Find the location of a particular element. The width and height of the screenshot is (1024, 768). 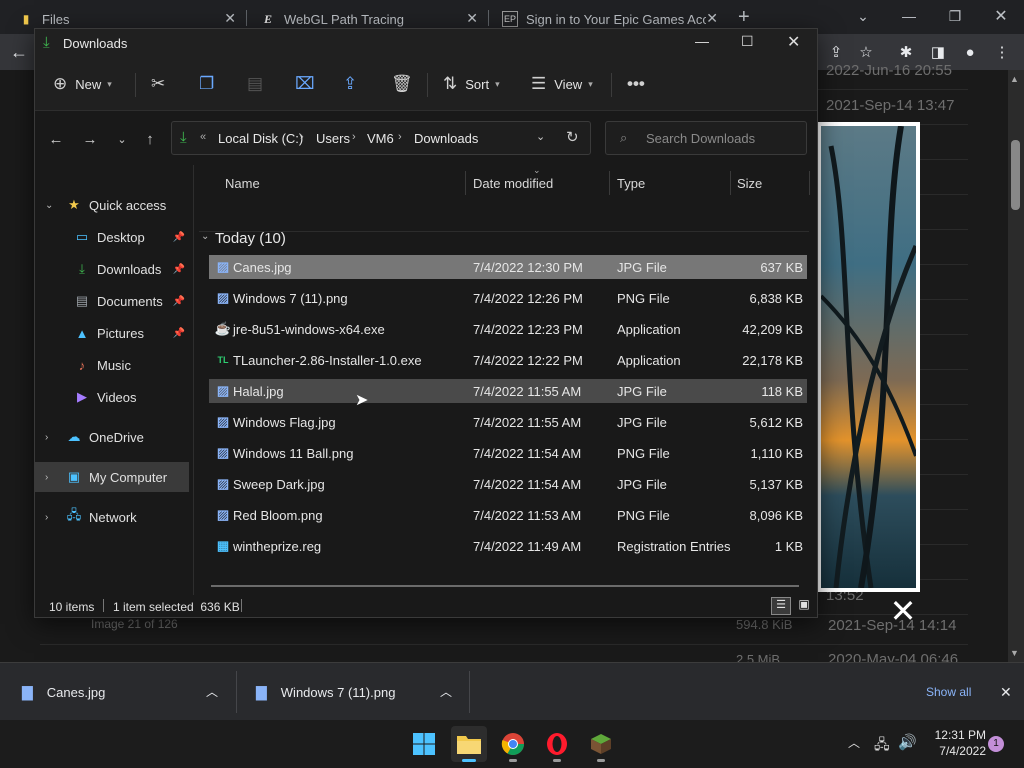

sidebar-item-quick-access: ⌄ ★ Quick access is located at coordinates (112, 205).